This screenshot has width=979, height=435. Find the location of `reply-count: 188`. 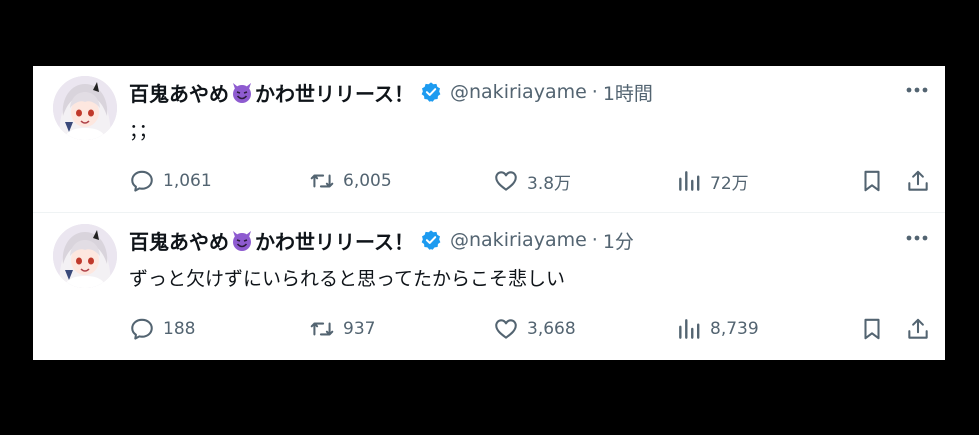

reply-count: 188 is located at coordinates (179, 329).